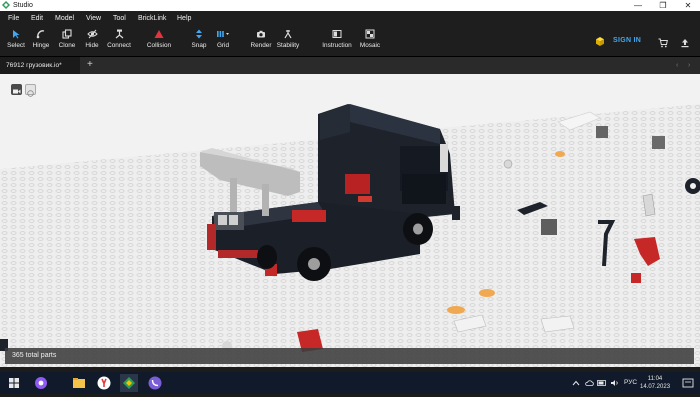  Describe the element at coordinates (13, 18) in the screenshot. I see `menu-file: File` at that location.